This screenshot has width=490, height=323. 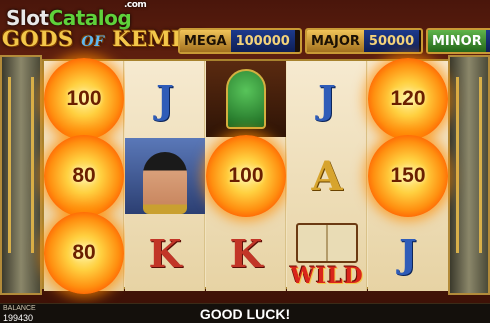 I want to click on reel-4: J A WILD, so click(x=327, y=176).